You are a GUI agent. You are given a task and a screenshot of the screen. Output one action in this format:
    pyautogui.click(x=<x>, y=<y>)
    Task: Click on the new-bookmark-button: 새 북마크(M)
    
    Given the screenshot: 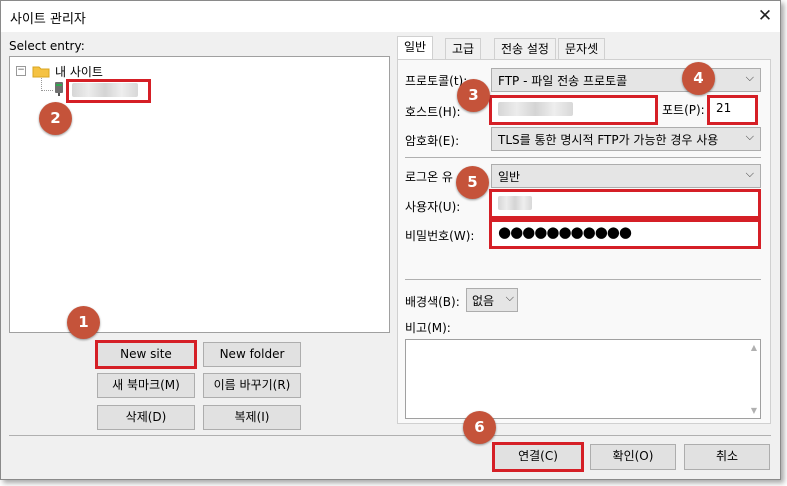 What is the action you would take?
    pyautogui.click(x=146, y=385)
    